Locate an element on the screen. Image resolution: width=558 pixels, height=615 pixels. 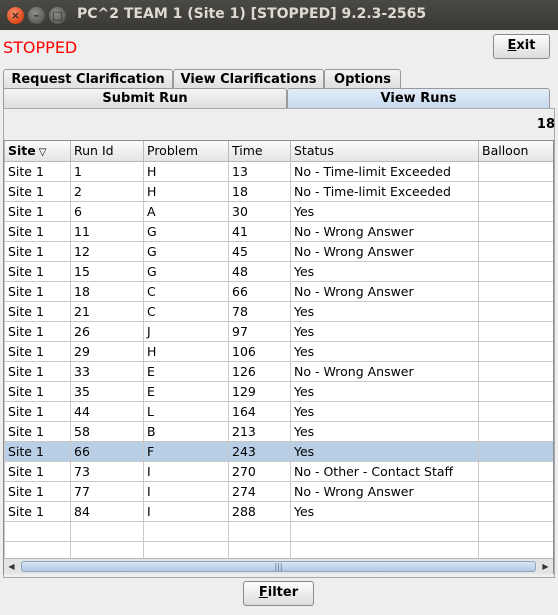
column-header-status: Status is located at coordinates (384, 151).